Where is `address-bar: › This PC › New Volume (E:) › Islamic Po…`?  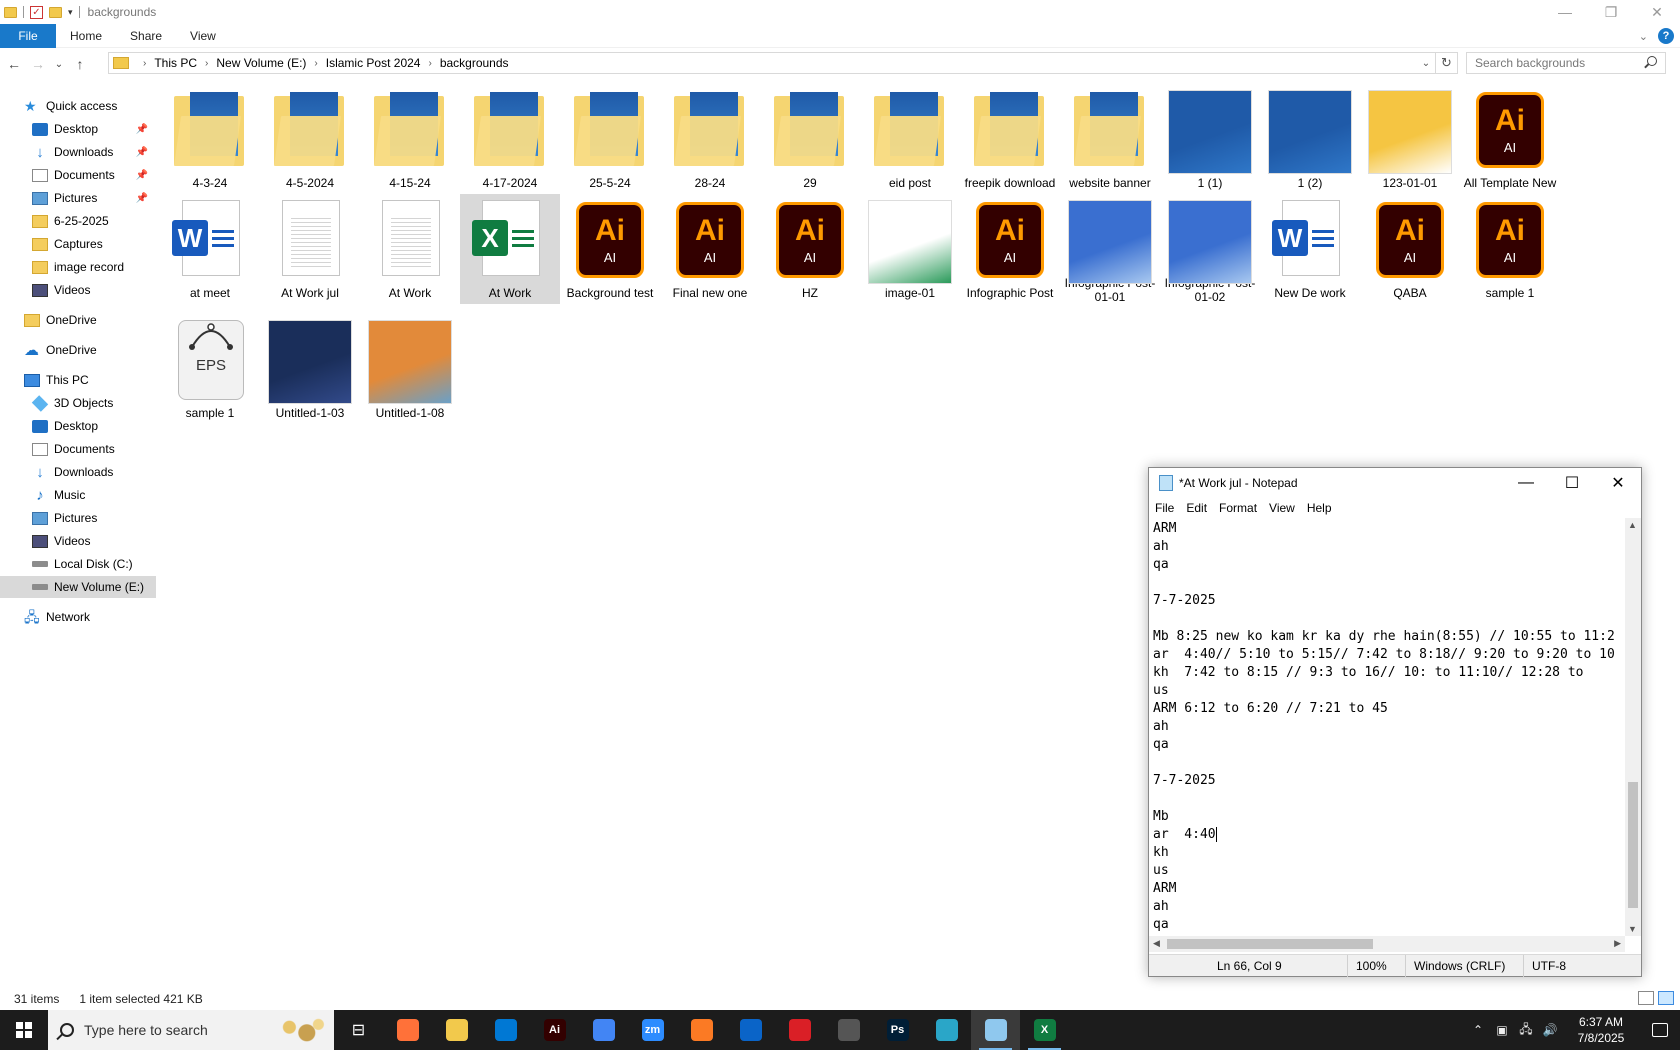 address-bar: › This PC › New Volume (E:) › Islamic Po… is located at coordinates (783, 63).